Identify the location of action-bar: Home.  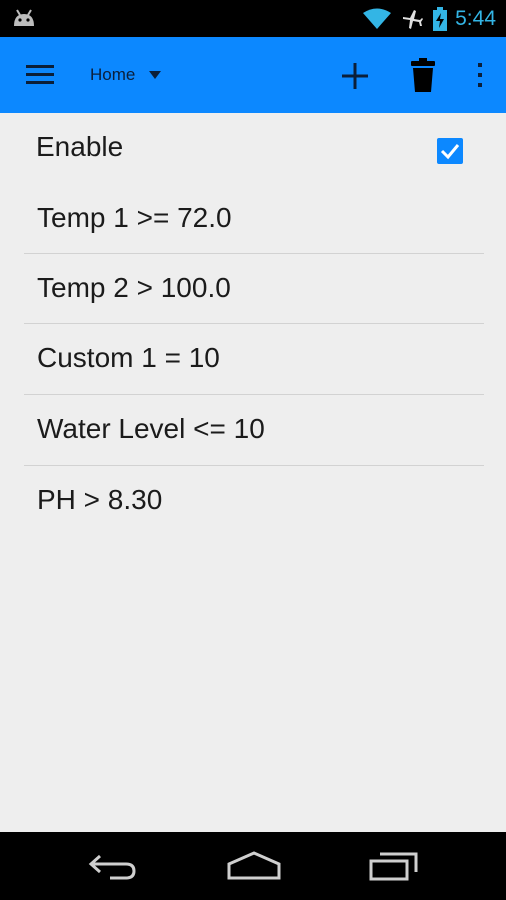
(253, 75).